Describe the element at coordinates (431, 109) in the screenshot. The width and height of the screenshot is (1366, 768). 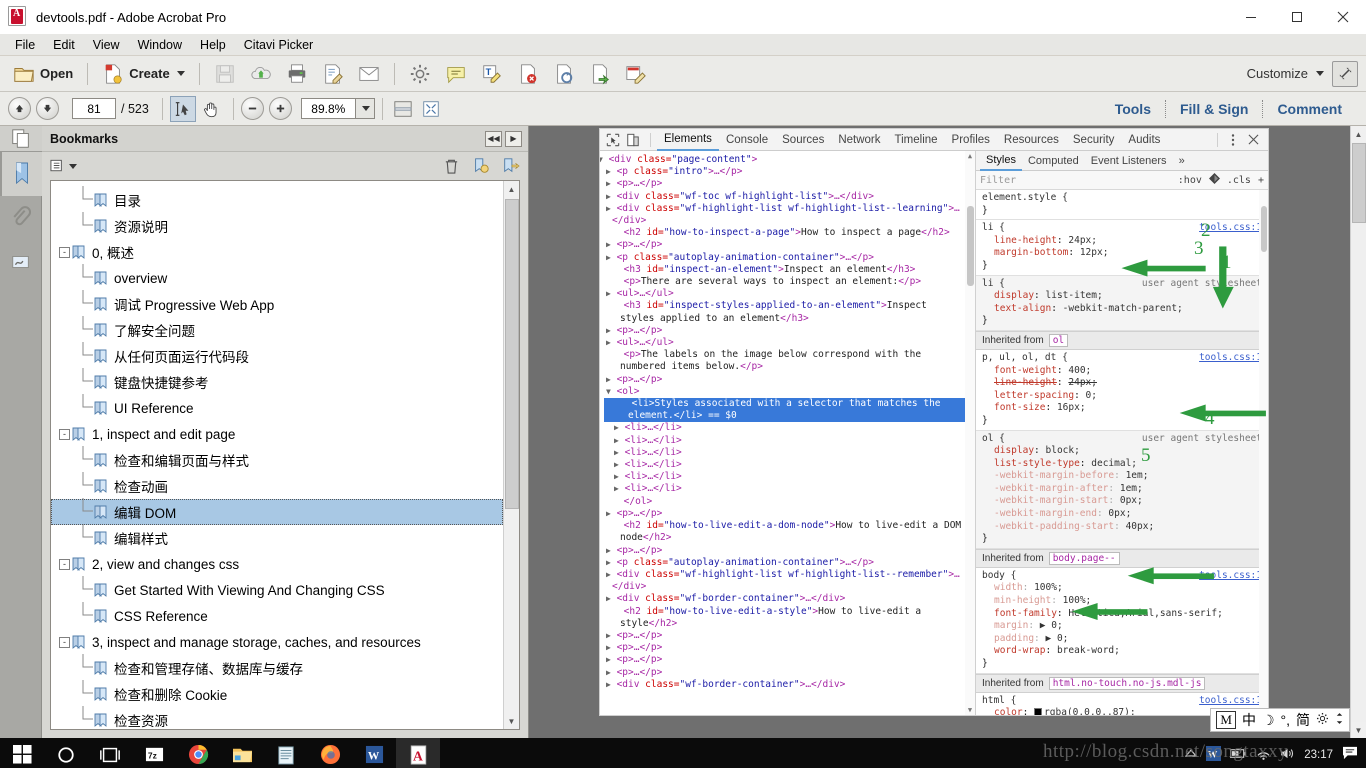
I see `fit-page-button` at that location.